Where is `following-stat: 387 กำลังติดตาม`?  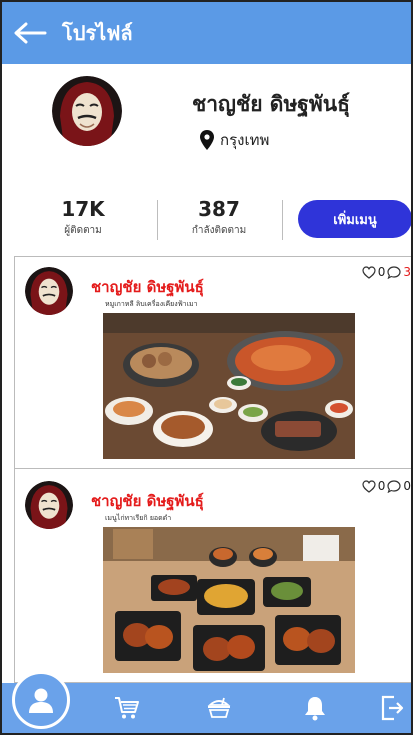
following-stat: 387 กำลังติดตาม is located at coordinates (219, 218).